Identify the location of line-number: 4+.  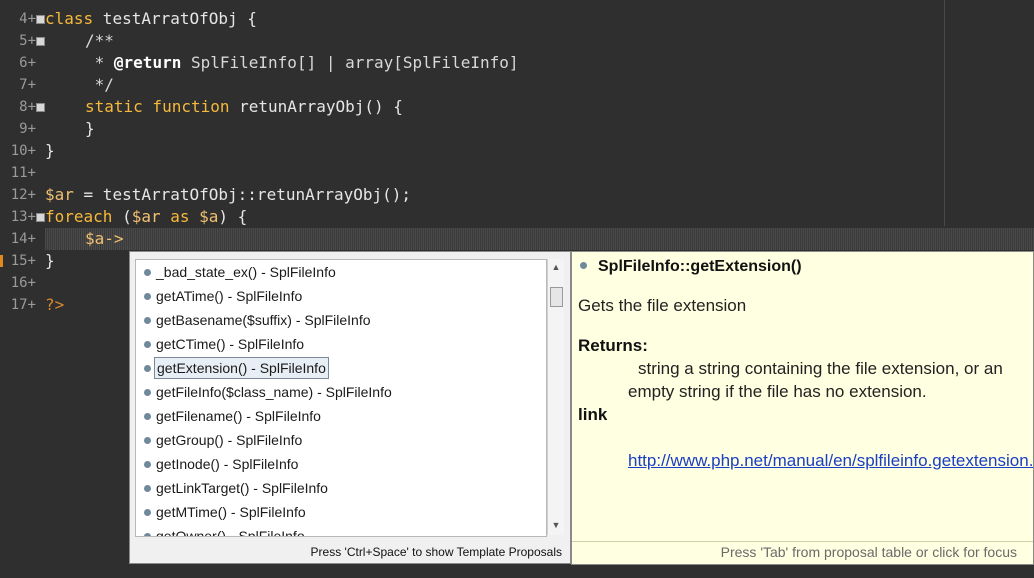
(27, 19).